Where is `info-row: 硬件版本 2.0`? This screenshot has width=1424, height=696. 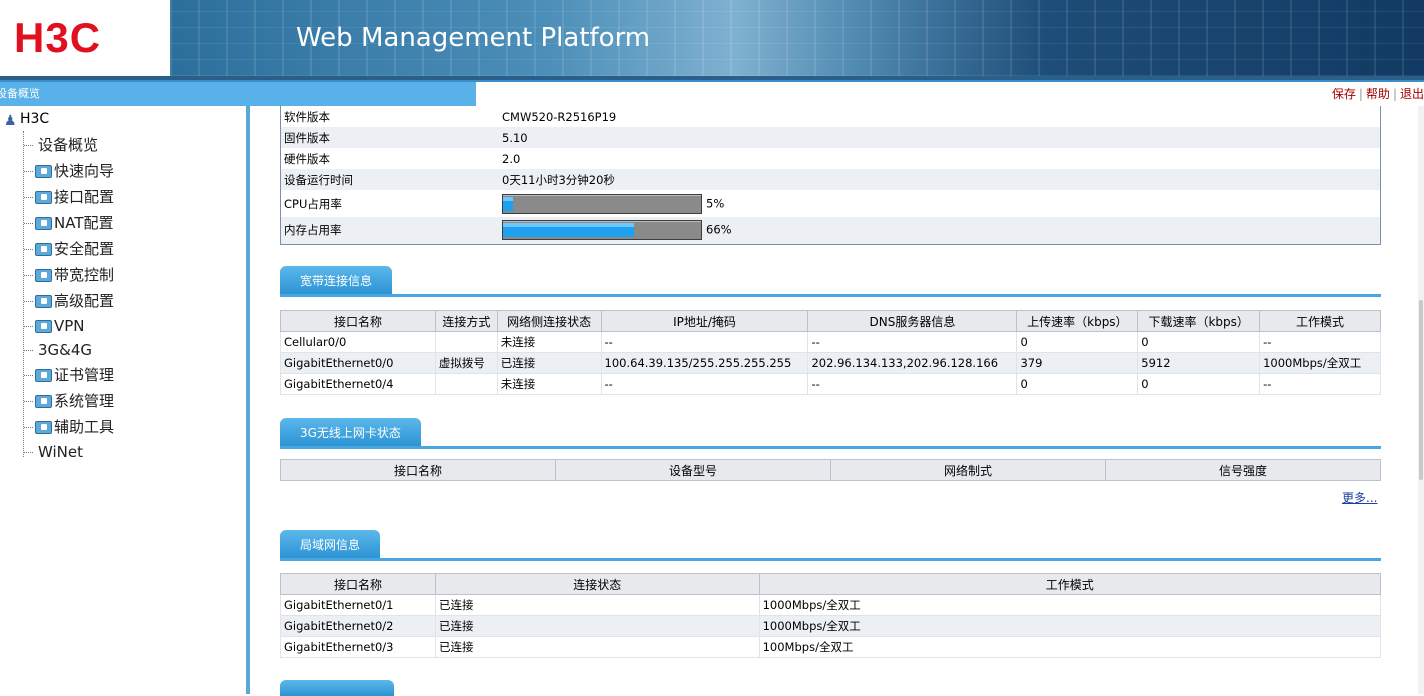 info-row: 硬件版本 2.0 is located at coordinates (831, 158).